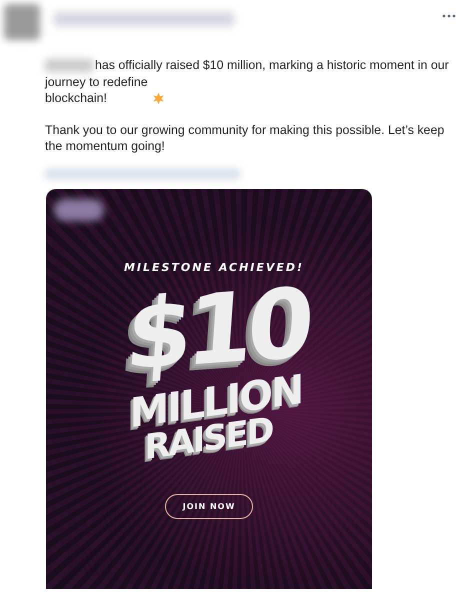 This screenshot has height=595, width=464. I want to click on post-text: has officially raised $10 million, marking a historic moment in our, so click(272, 65).